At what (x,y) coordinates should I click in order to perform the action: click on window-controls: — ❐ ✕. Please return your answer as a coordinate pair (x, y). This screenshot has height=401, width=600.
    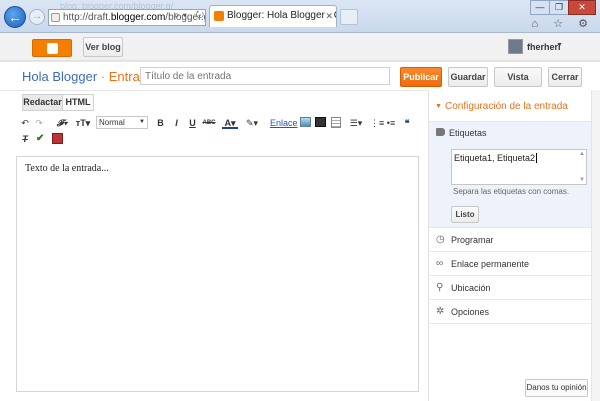
    Looking at the image, I should click on (563, 7).